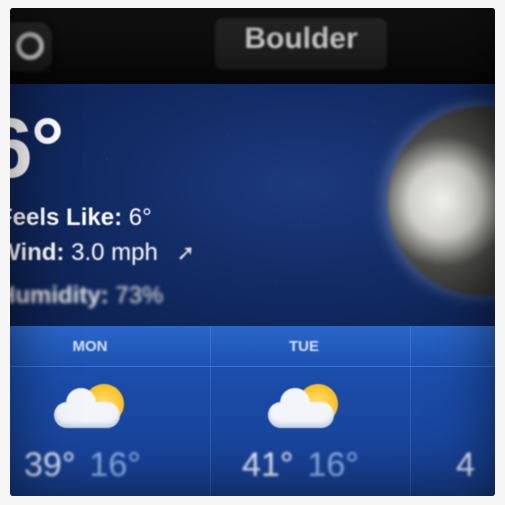  I want to click on humidity-label: Humidity:, so click(59, 295).